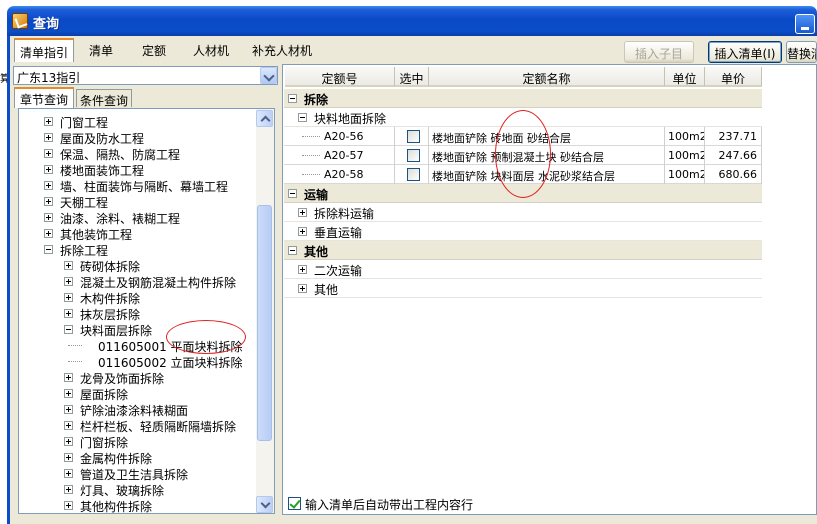  I want to click on group-label: 其他, so click(316, 252).